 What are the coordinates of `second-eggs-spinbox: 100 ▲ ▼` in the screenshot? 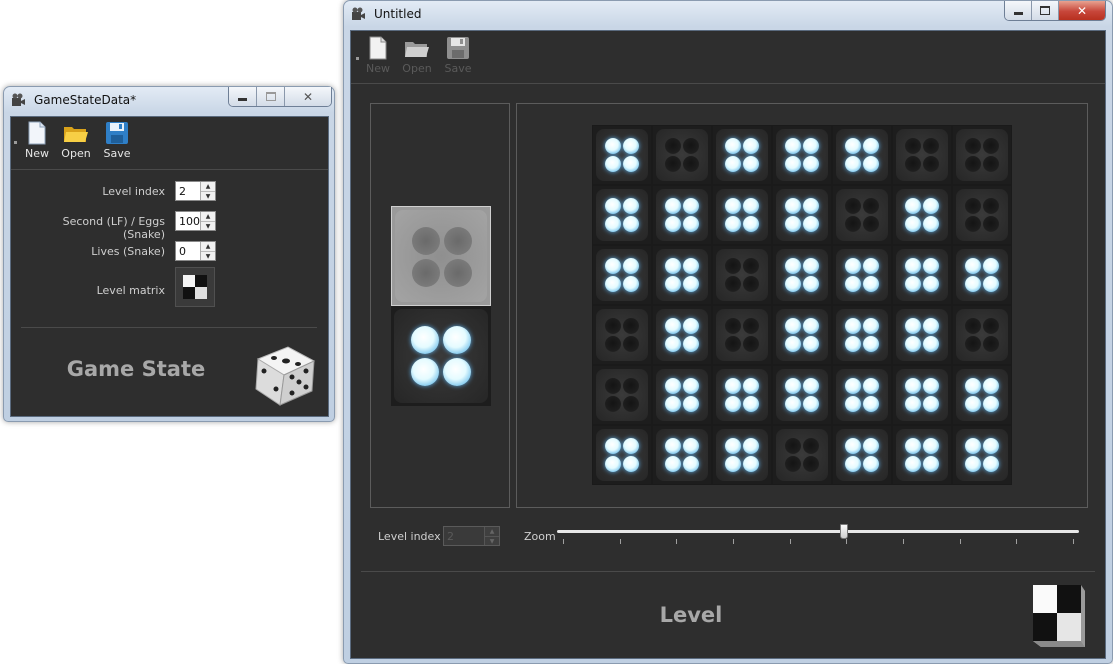 It's located at (195, 221).